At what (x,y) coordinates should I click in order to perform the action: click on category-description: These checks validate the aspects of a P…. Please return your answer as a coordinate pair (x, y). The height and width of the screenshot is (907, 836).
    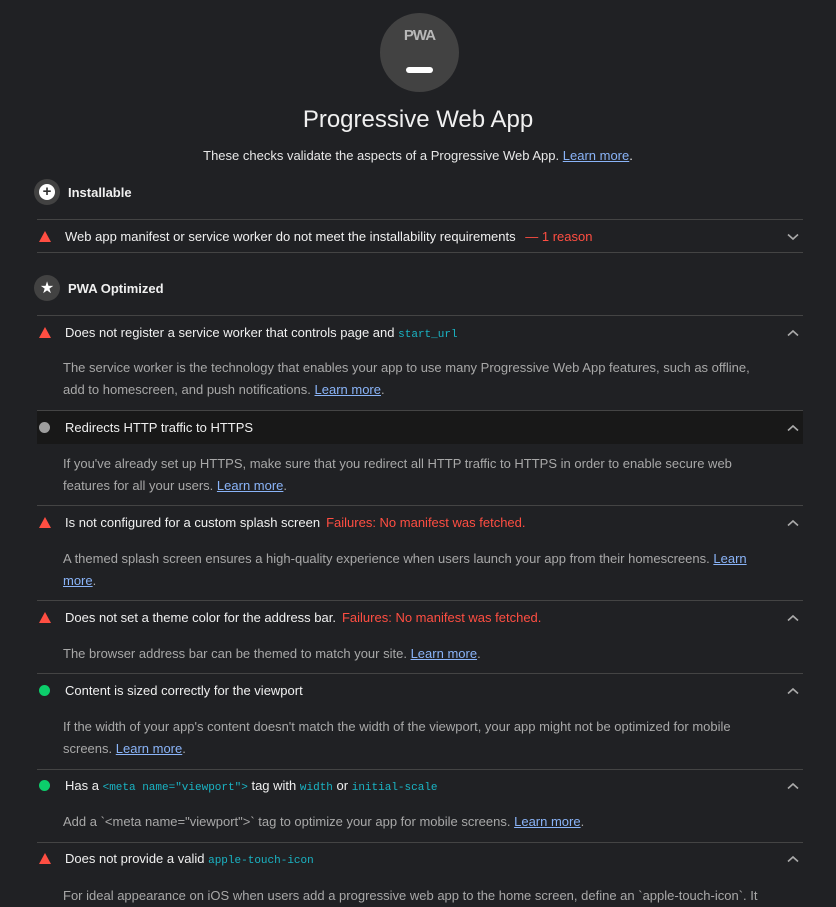
    Looking at the image, I should click on (418, 155).